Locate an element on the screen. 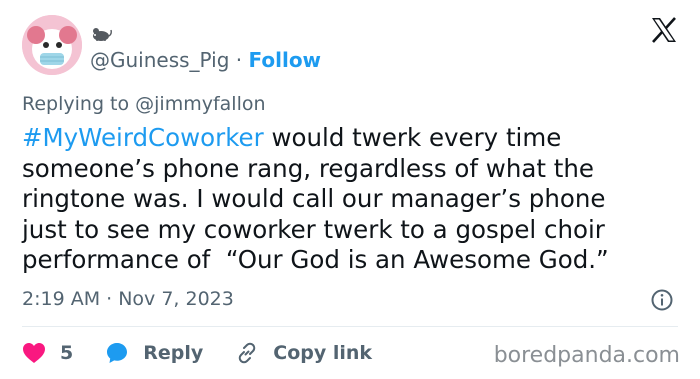  info-icon is located at coordinates (662, 300).